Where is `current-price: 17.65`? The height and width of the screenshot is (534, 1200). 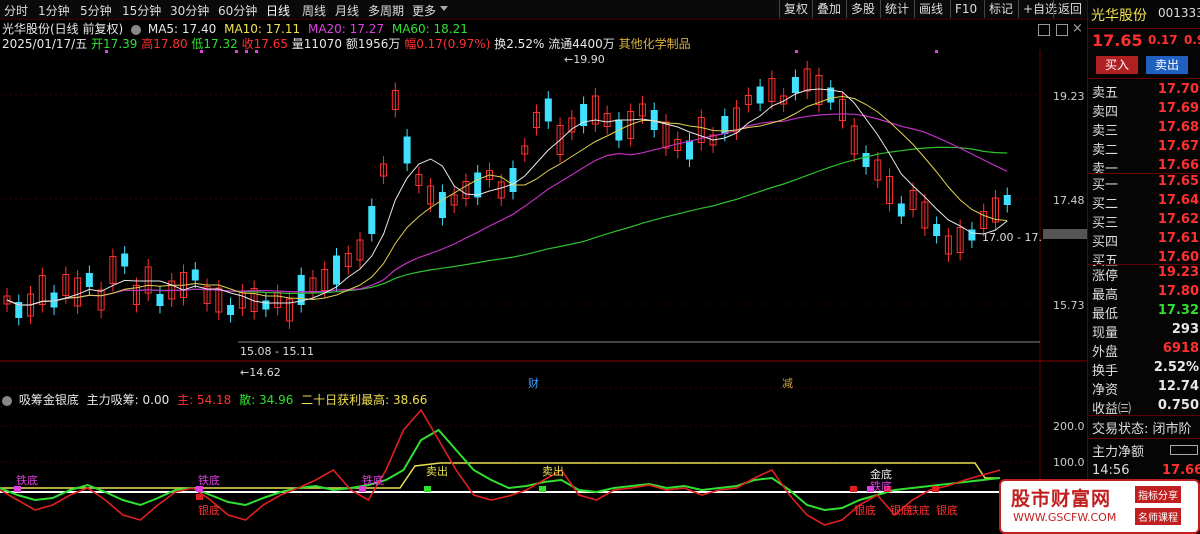
current-price: 17.65 is located at coordinates (1117, 40).